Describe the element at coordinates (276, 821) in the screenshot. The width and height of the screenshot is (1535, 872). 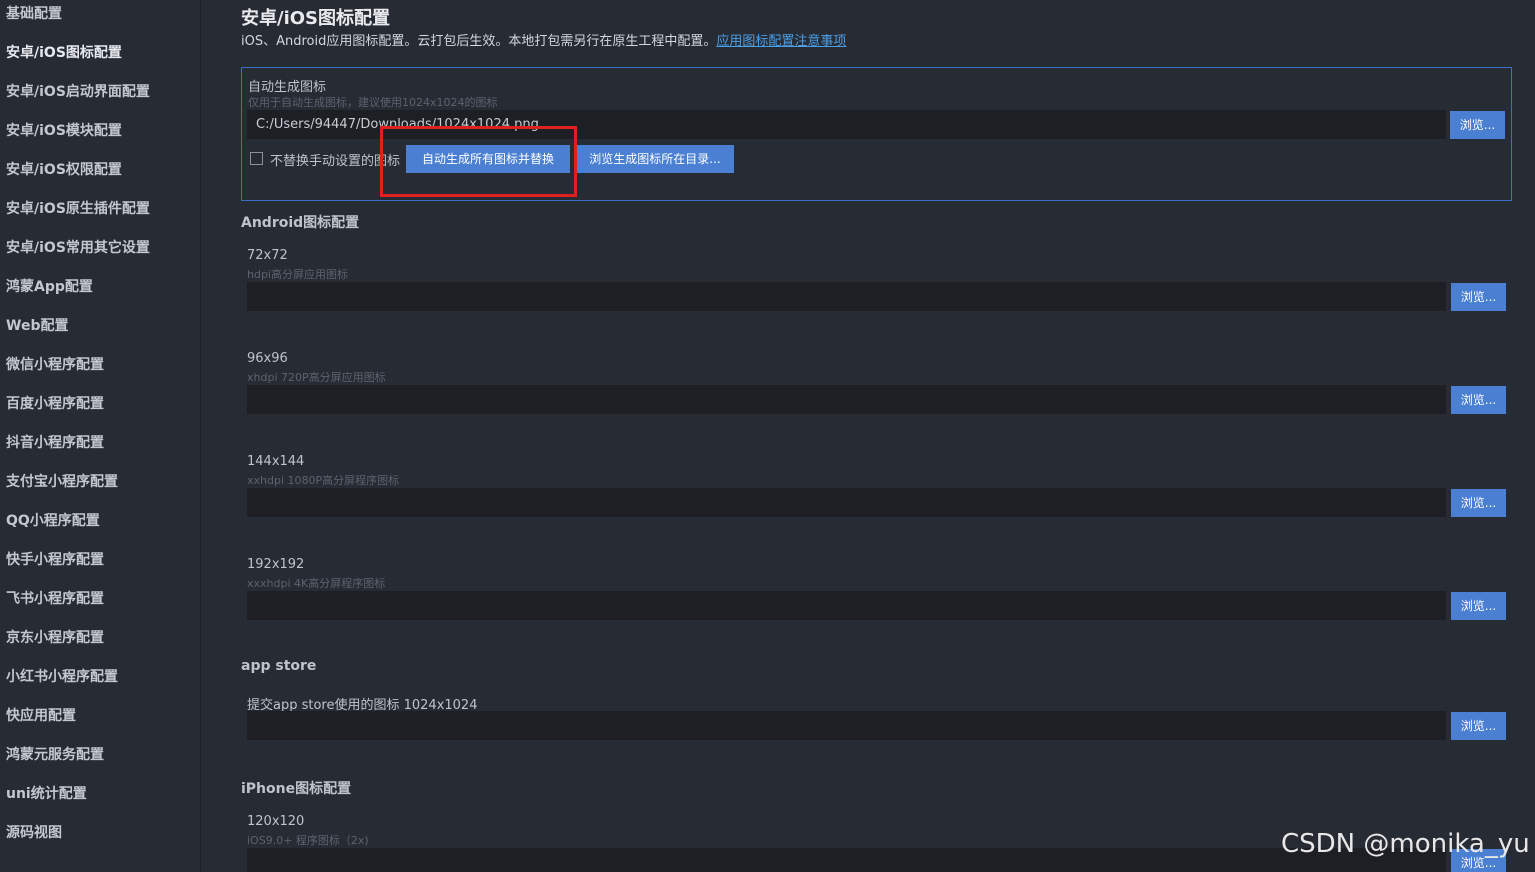
I see `iphone-120-label: 120x120` at that location.